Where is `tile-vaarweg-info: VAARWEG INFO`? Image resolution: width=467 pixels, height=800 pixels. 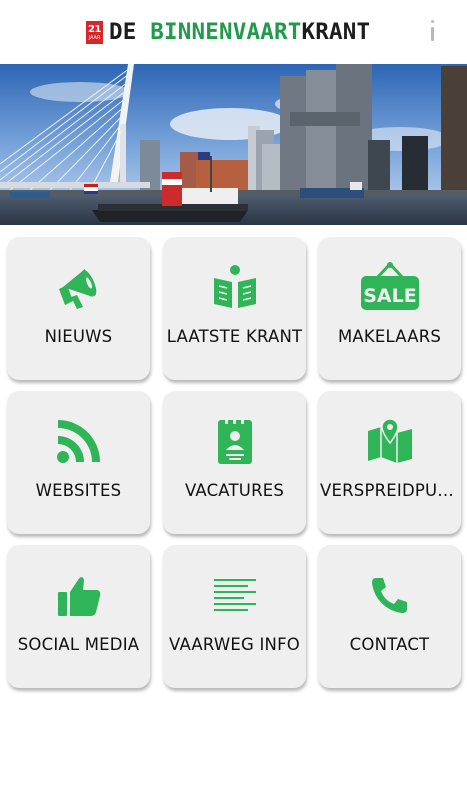
tile-vaarweg-info: VAARWEG INFO is located at coordinates (234, 616).